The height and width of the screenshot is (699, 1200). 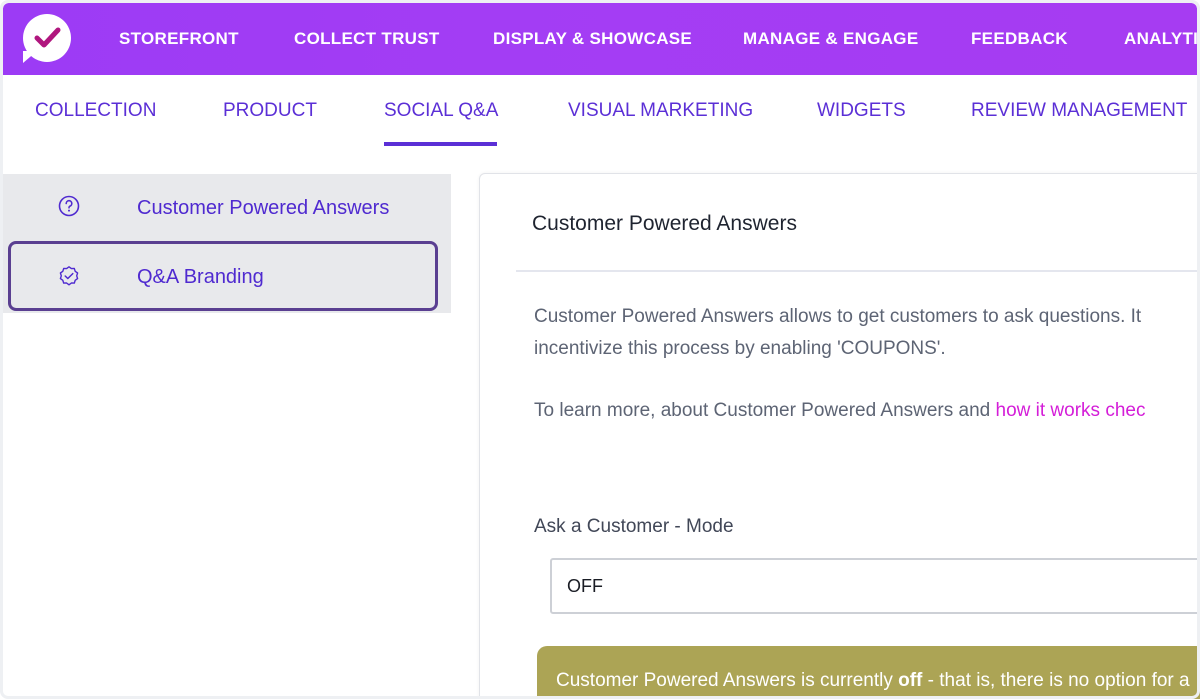 What do you see at coordinates (47, 37) in the screenshot?
I see `check-icon` at bounding box center [47, 37].